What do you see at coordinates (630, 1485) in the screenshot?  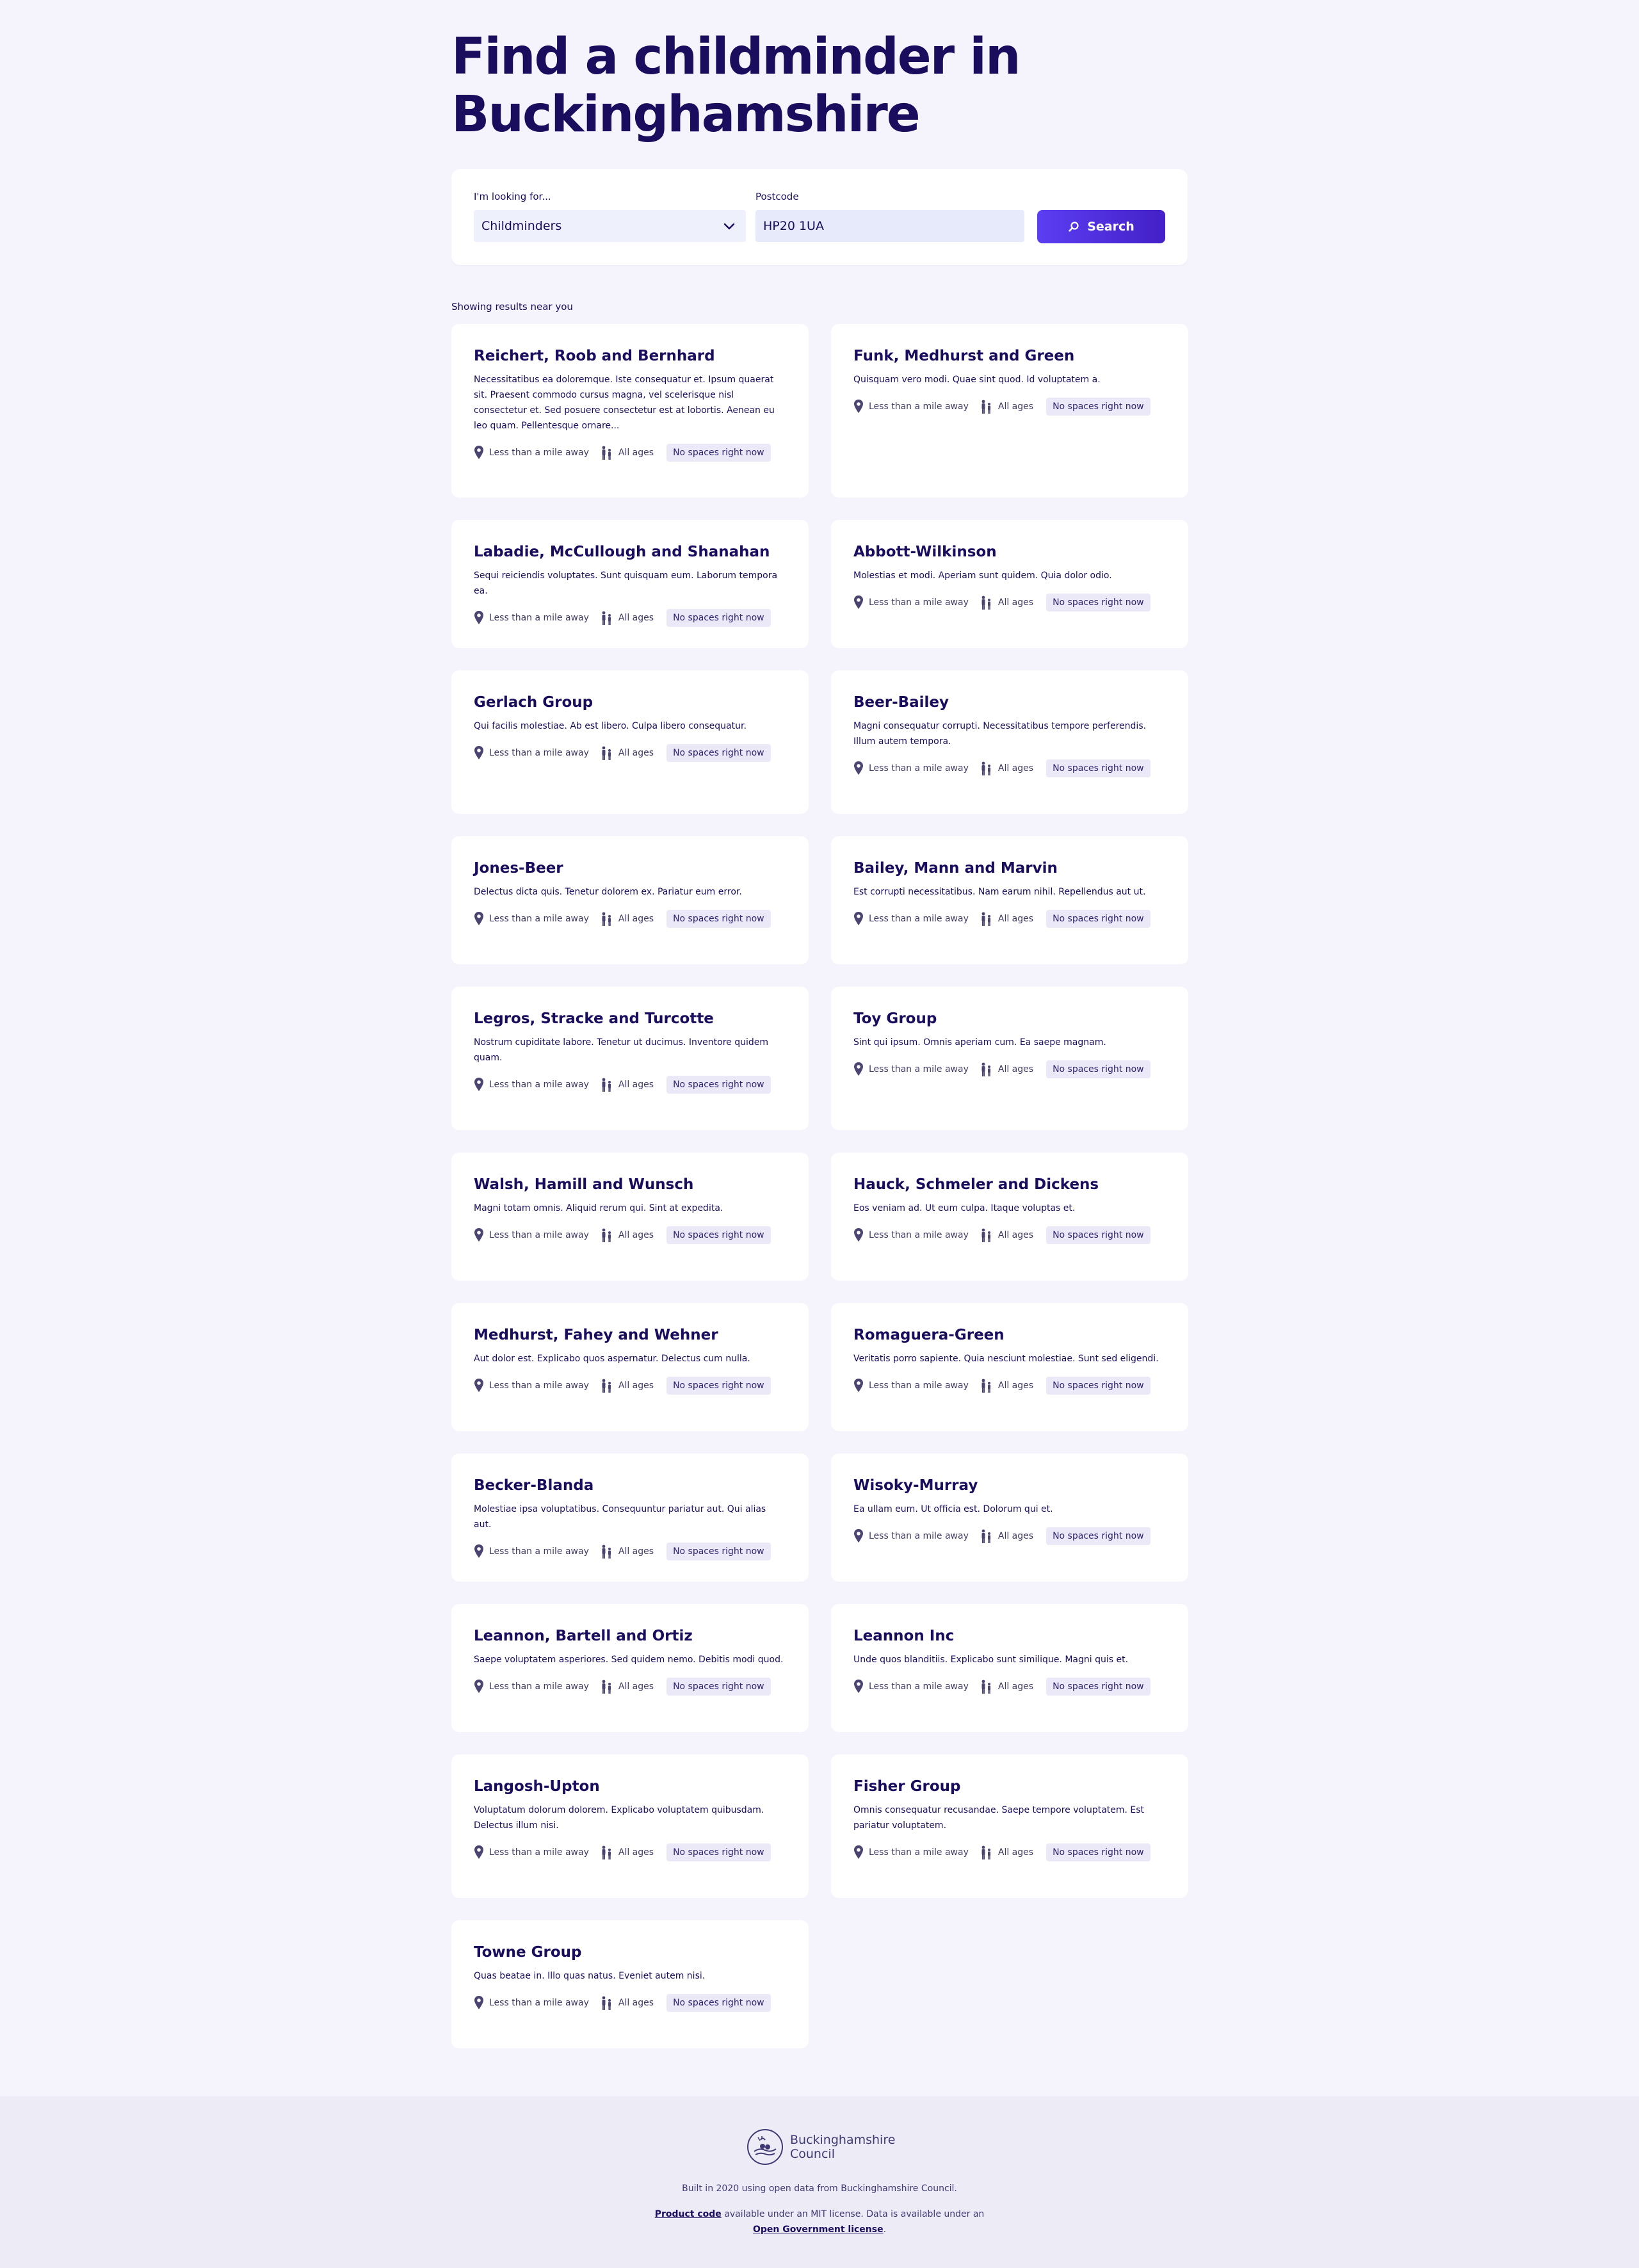 I see `result-name: Becker-Blanda` at bounding box center [630, 1485].